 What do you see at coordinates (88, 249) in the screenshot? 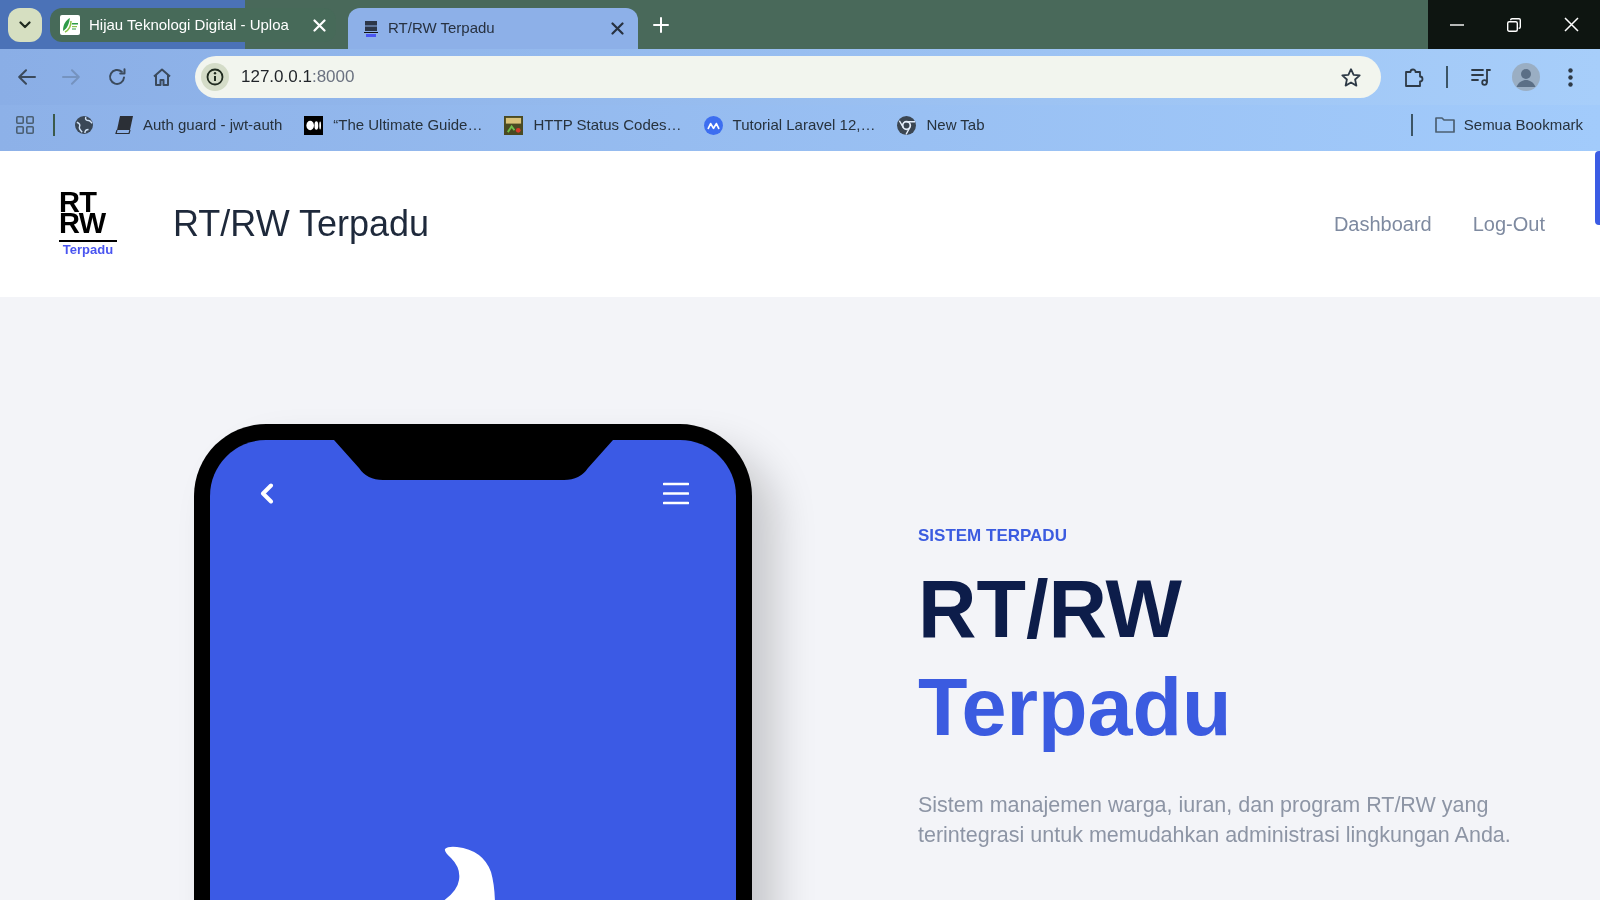
I see `logo-tagline: Terpadu` at bounding box center [88, 249].